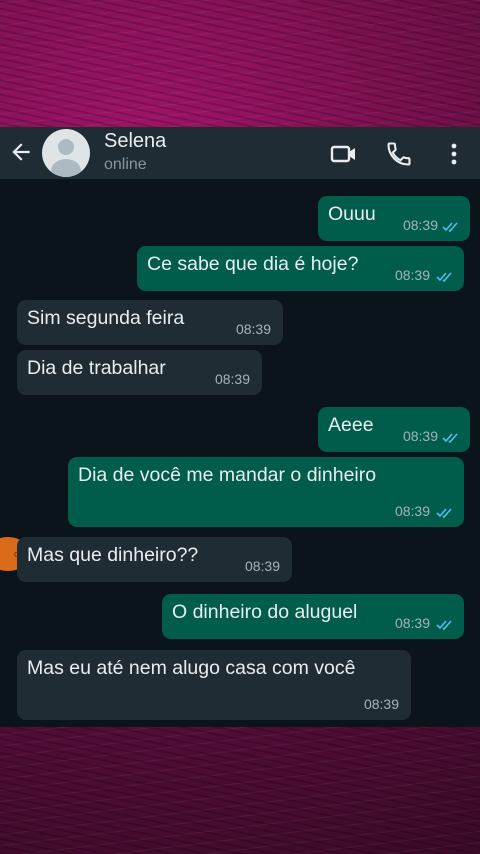  I want to click on contact-name: Selena, so click(135, 141).